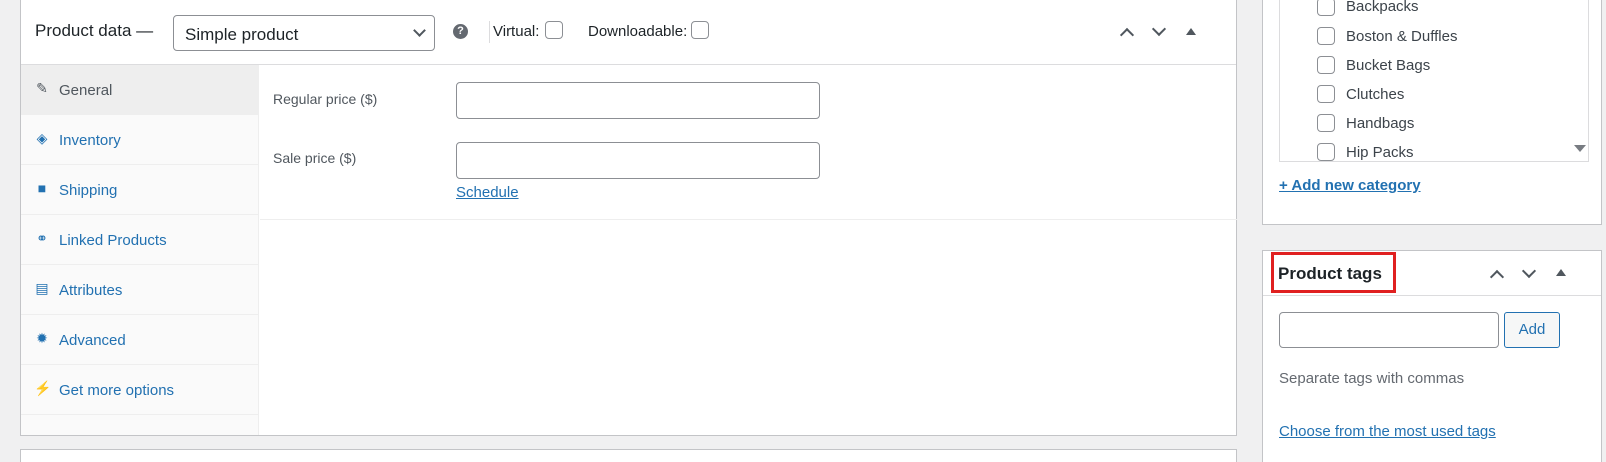 Image resolution: width=1606 pixels, height=462 pixels. Describe the element at coordinates (1350, 185) in the screenshot. I see `add-new-category-link: + Add new category` at that location.